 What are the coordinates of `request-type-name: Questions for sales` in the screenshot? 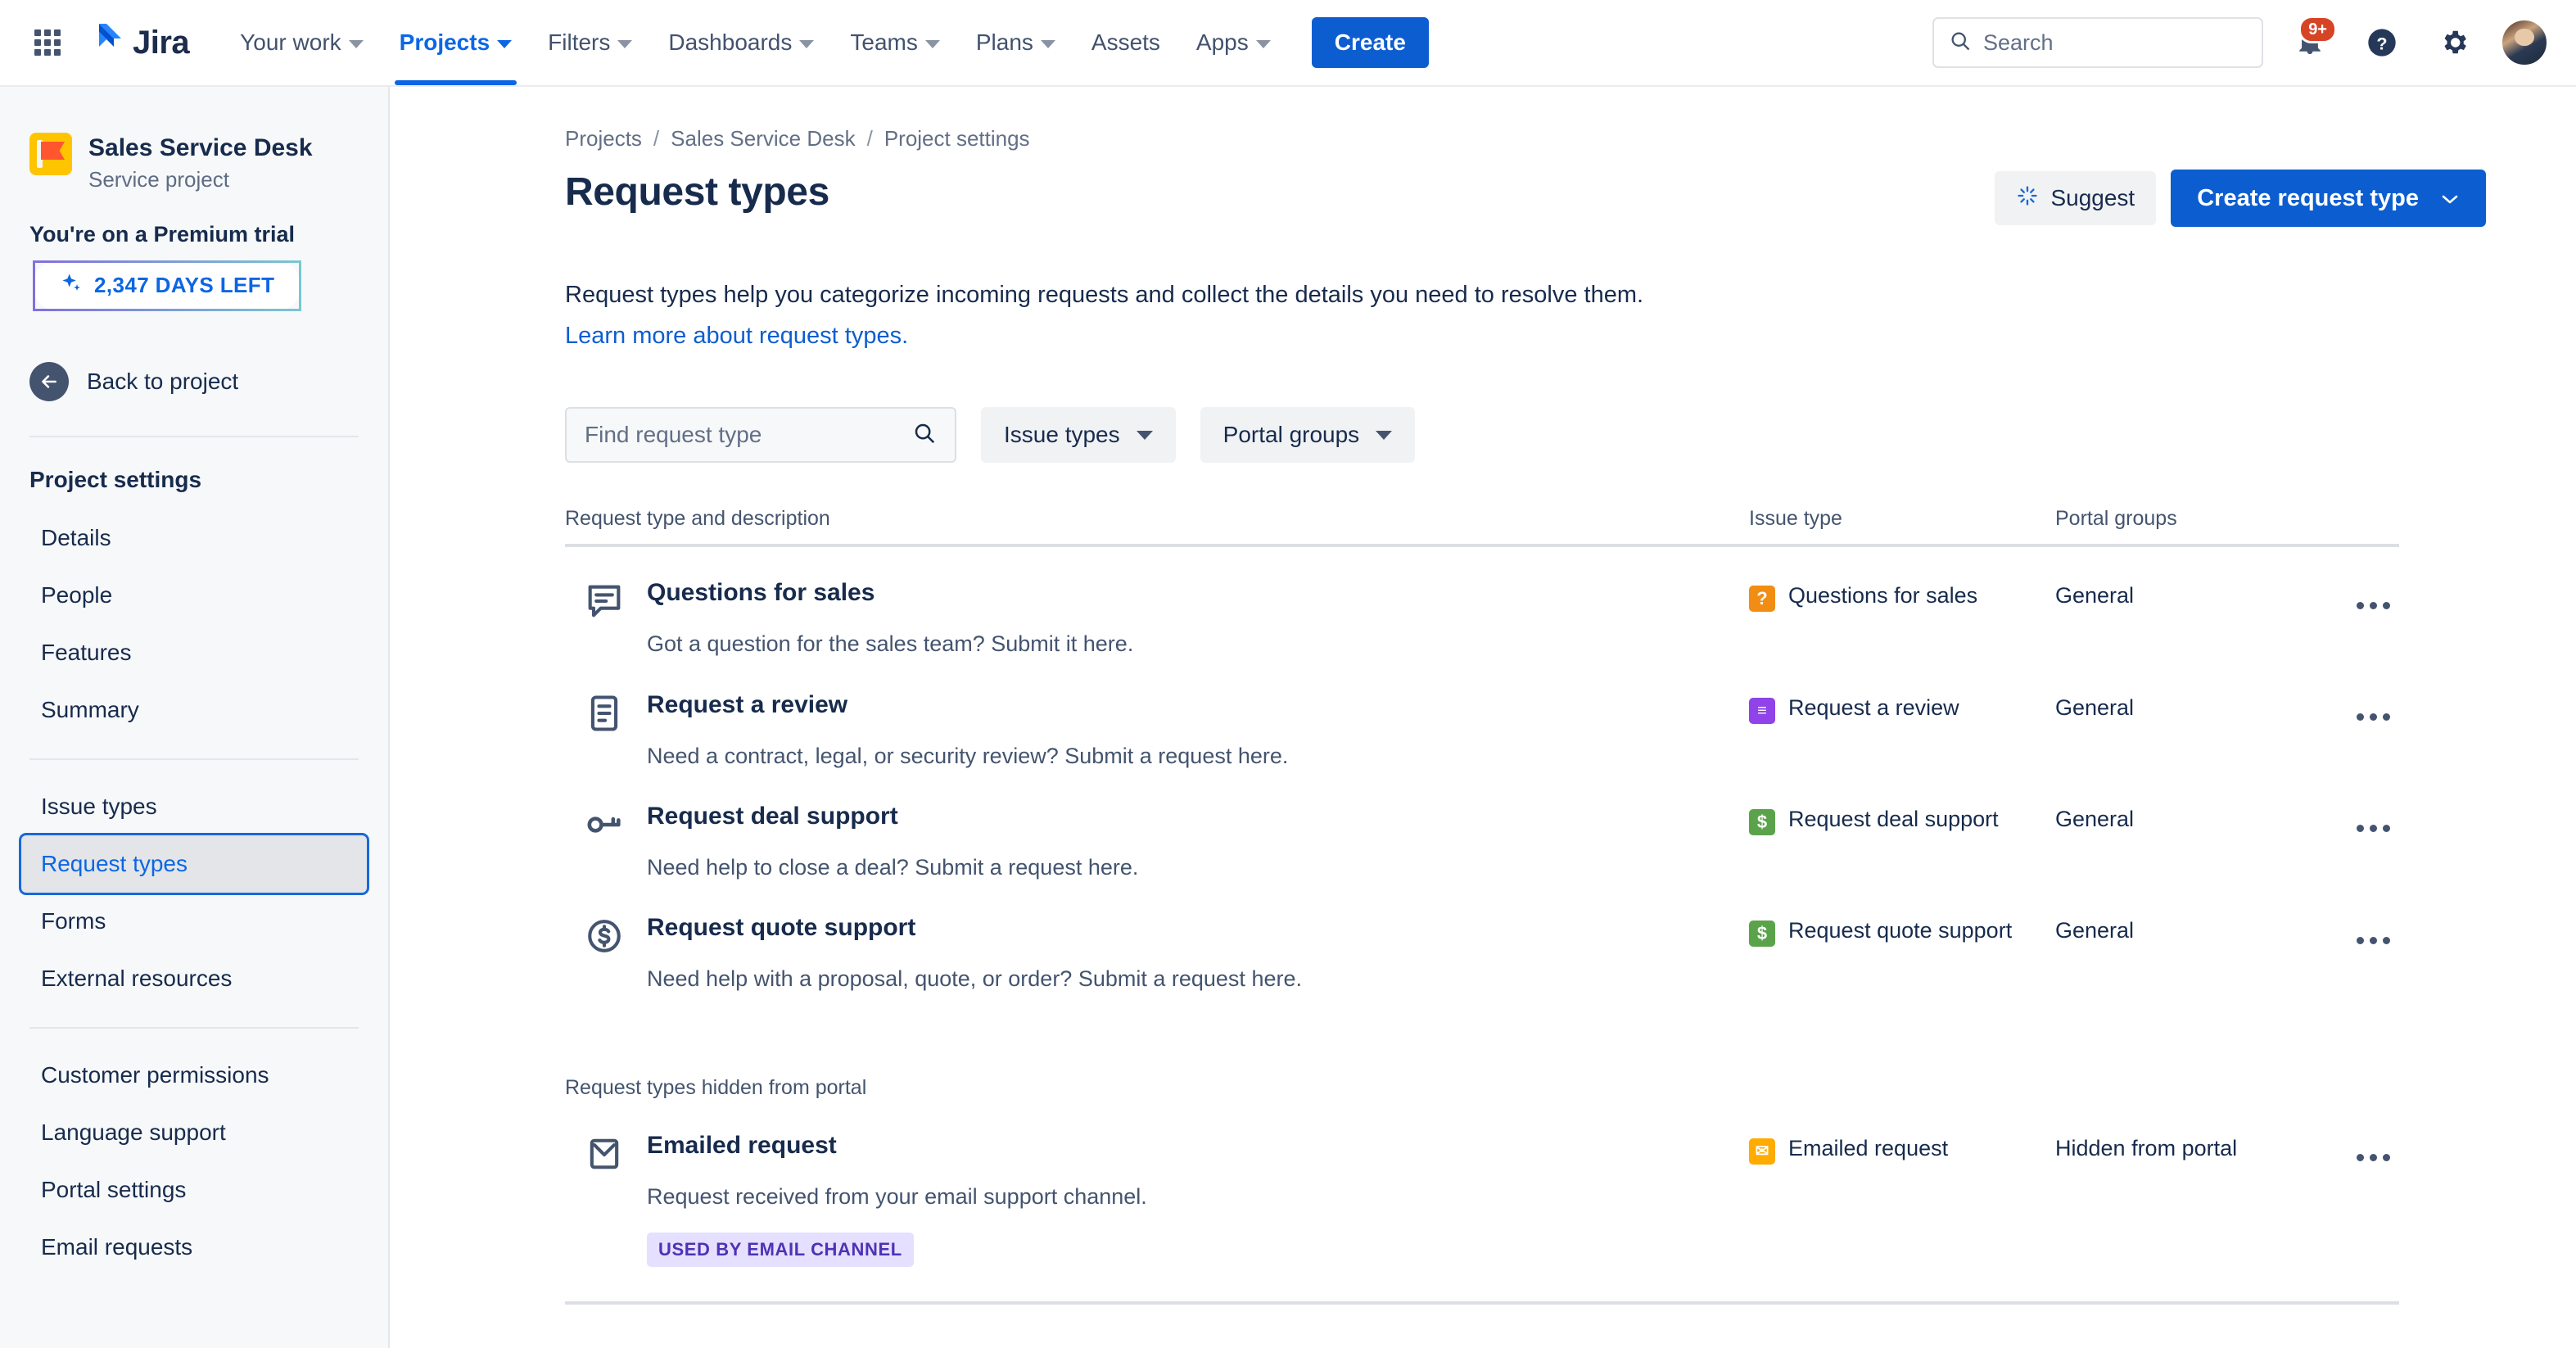 It's located at (890, 593).